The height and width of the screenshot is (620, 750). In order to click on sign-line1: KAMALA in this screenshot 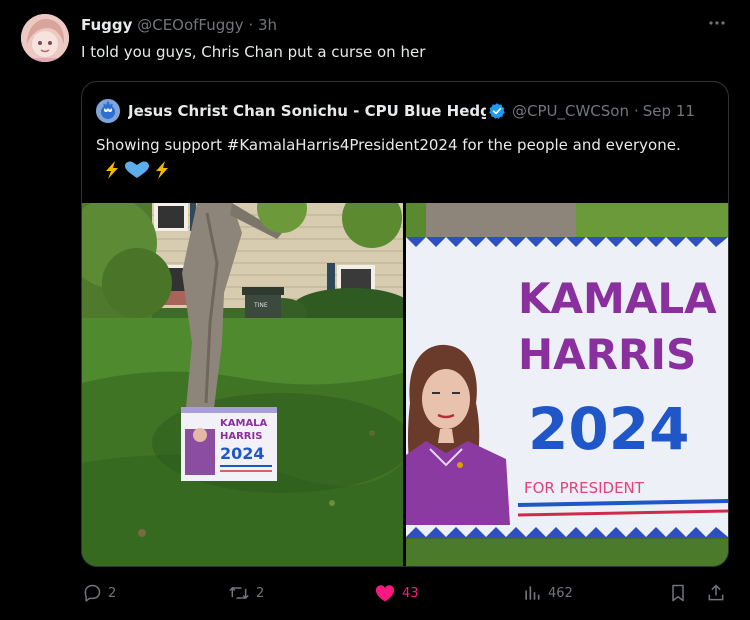, I will do `click(617, 298)`.